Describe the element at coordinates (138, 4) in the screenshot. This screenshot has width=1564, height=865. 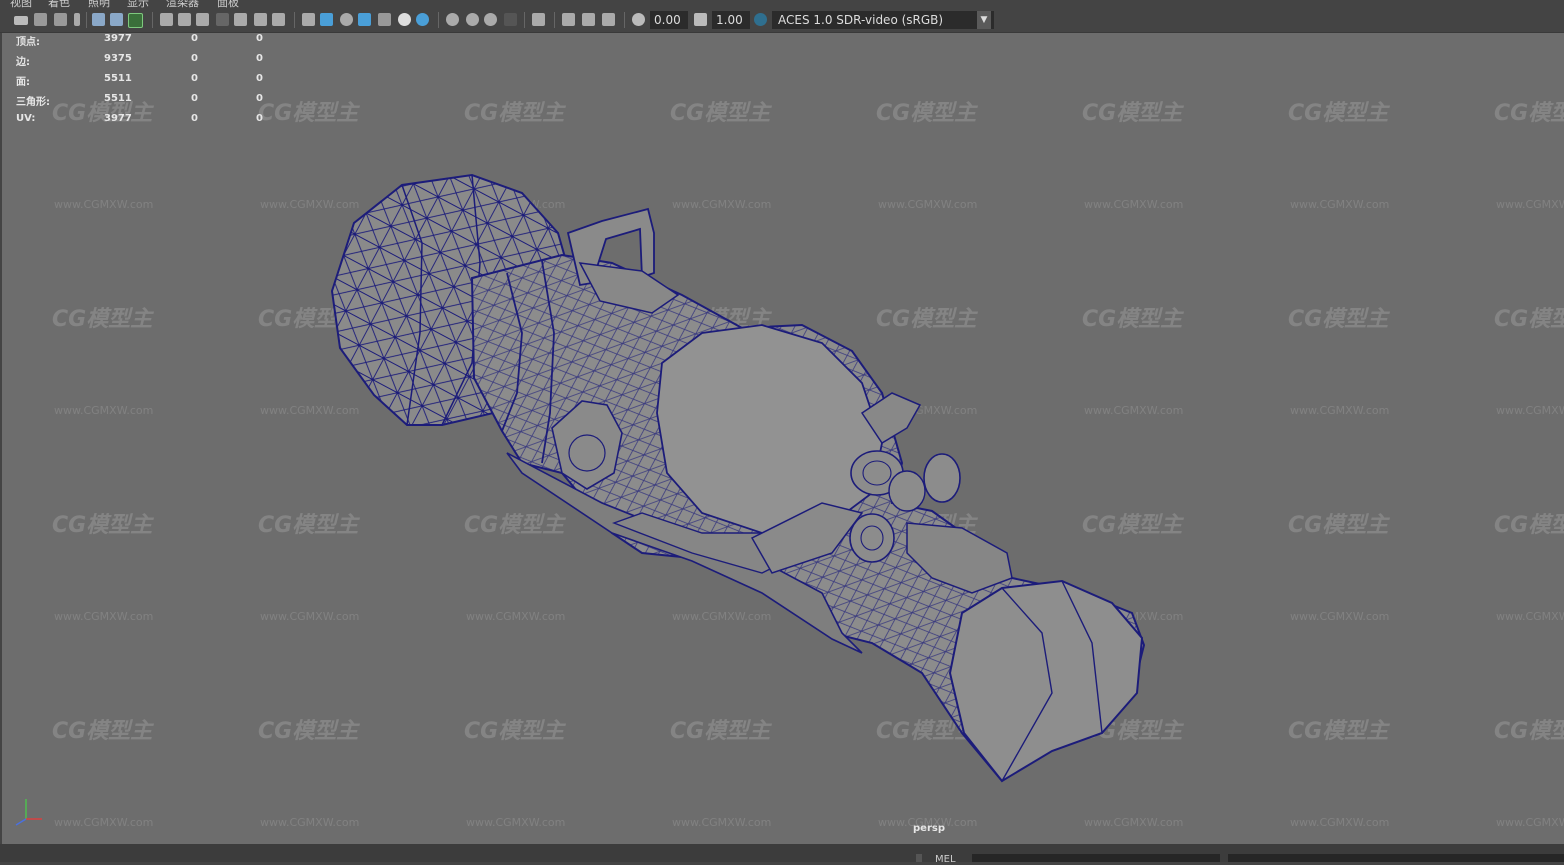
I see `menu-show: 显示` at that location.